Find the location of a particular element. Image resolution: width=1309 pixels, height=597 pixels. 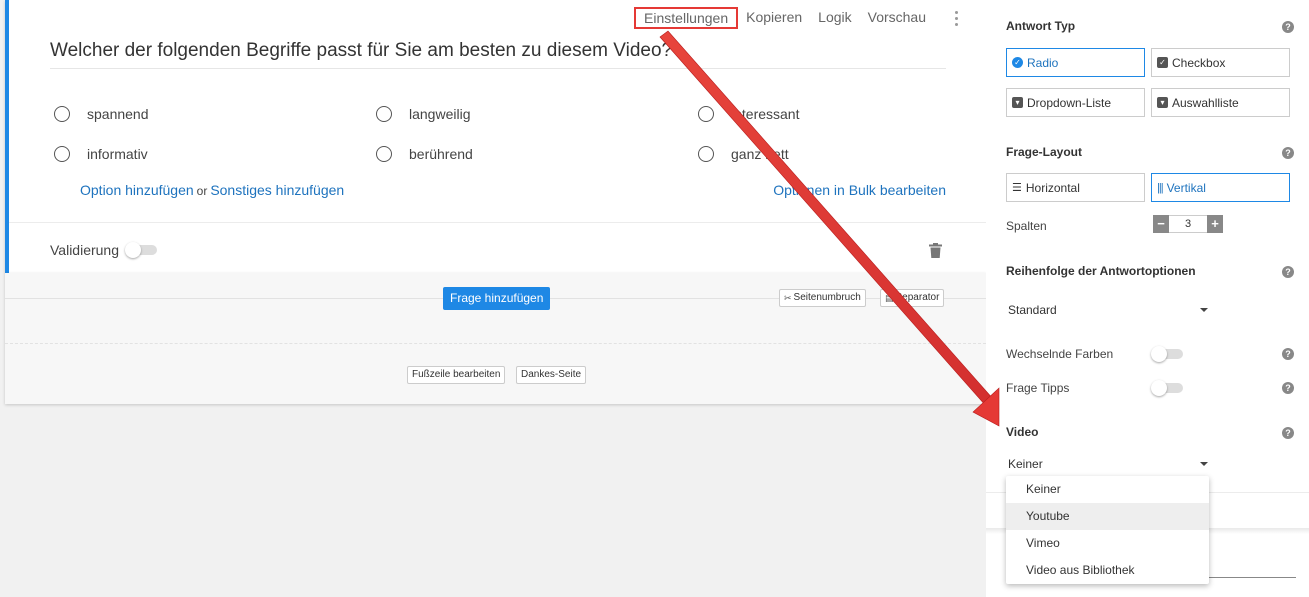

add-option-links: Option hinzufügen or Sonstiges hinzufügen is located at coordinates (212, 190).